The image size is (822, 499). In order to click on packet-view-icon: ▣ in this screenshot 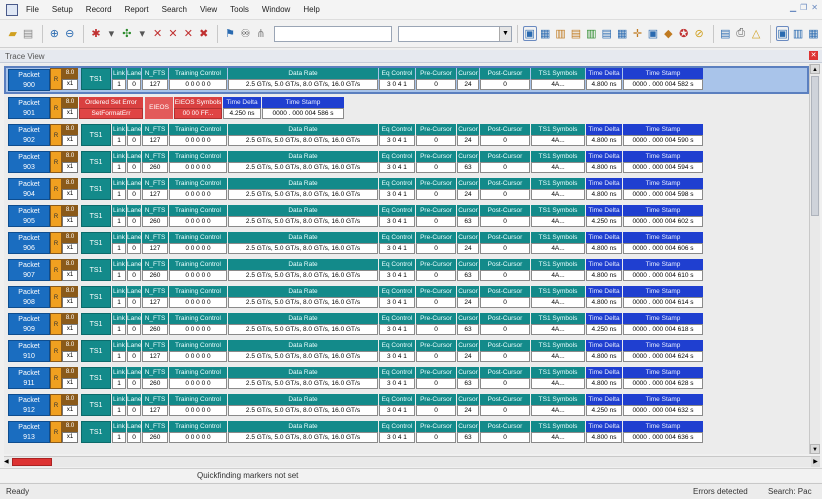, I will do `click(529, 33)`.